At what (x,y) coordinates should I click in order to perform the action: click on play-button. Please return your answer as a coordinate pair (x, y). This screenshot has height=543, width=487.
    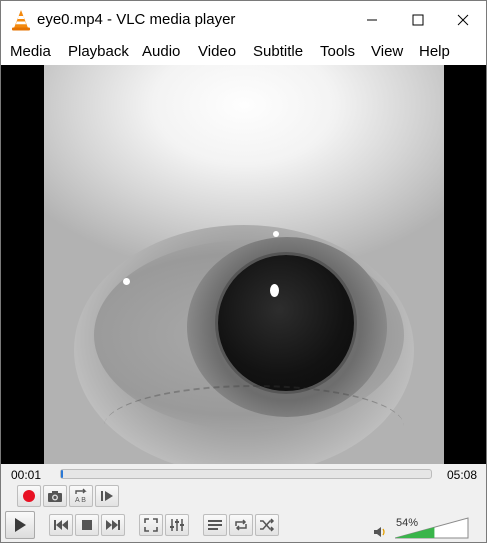
    Looking at the image, I should click on (20, 525).